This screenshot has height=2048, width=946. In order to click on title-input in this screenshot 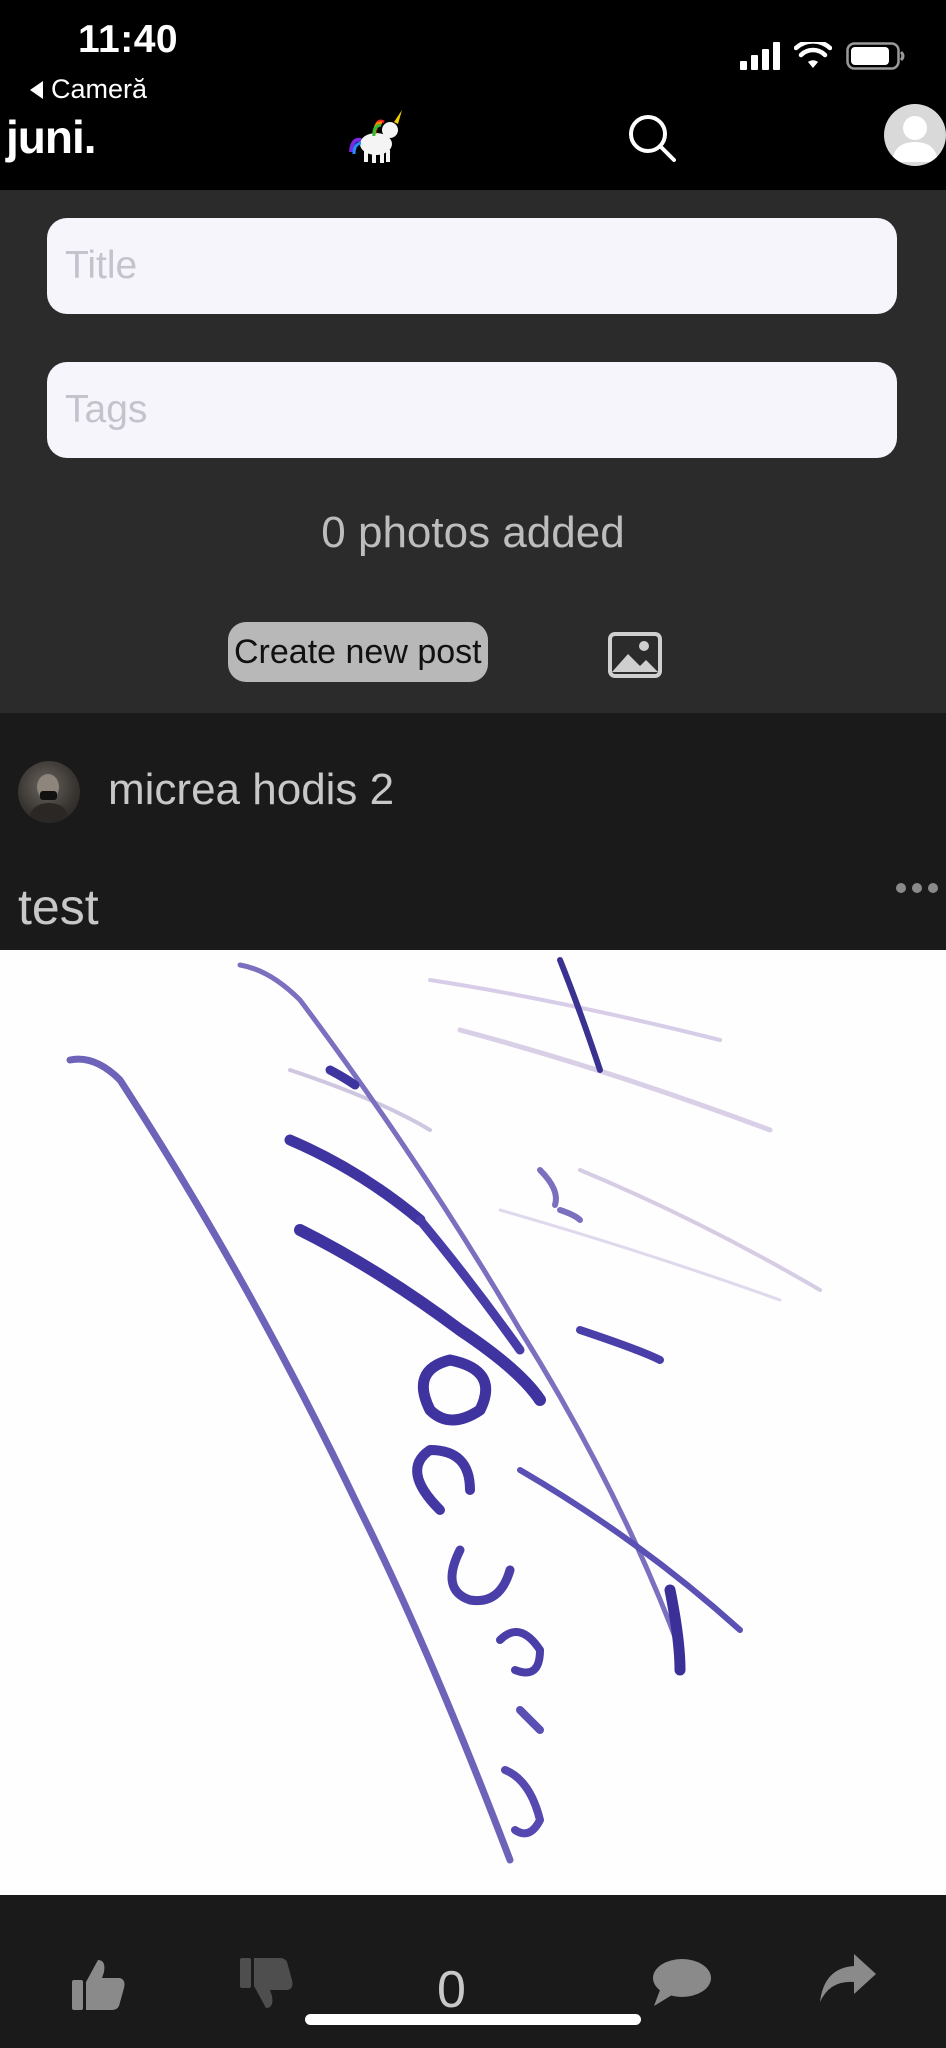, I will do `click(472, 266)`.